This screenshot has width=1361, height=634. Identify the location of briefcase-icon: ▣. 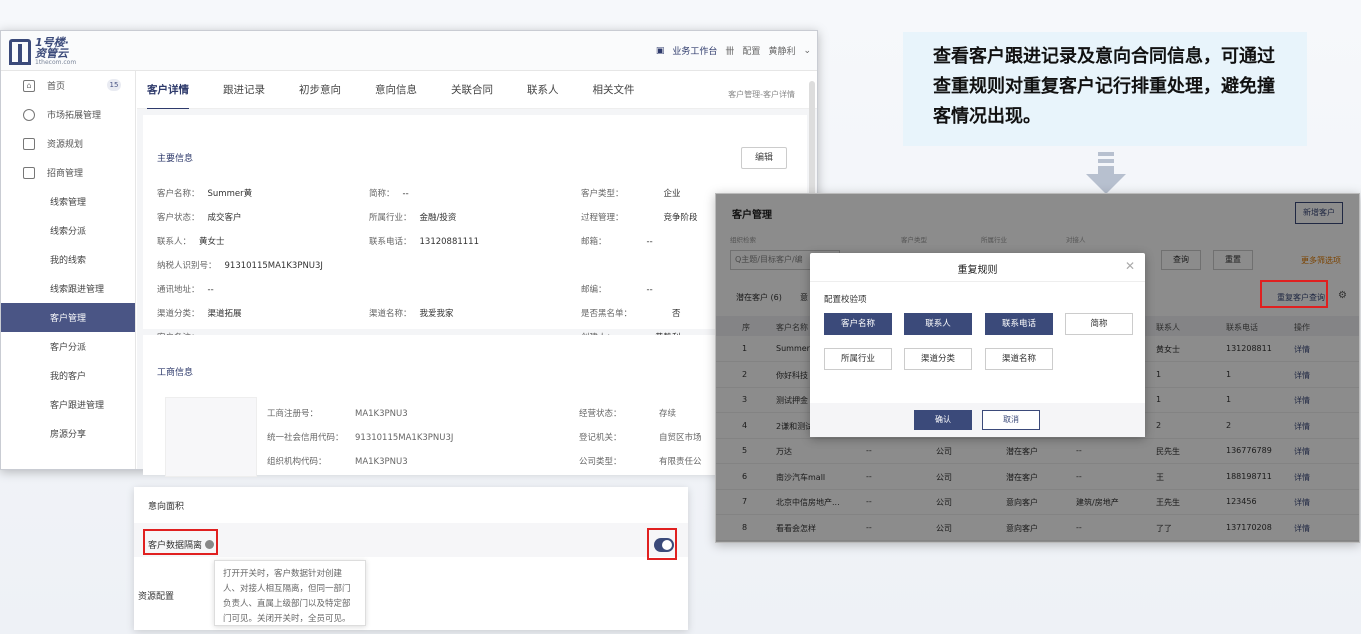
(660, 51).